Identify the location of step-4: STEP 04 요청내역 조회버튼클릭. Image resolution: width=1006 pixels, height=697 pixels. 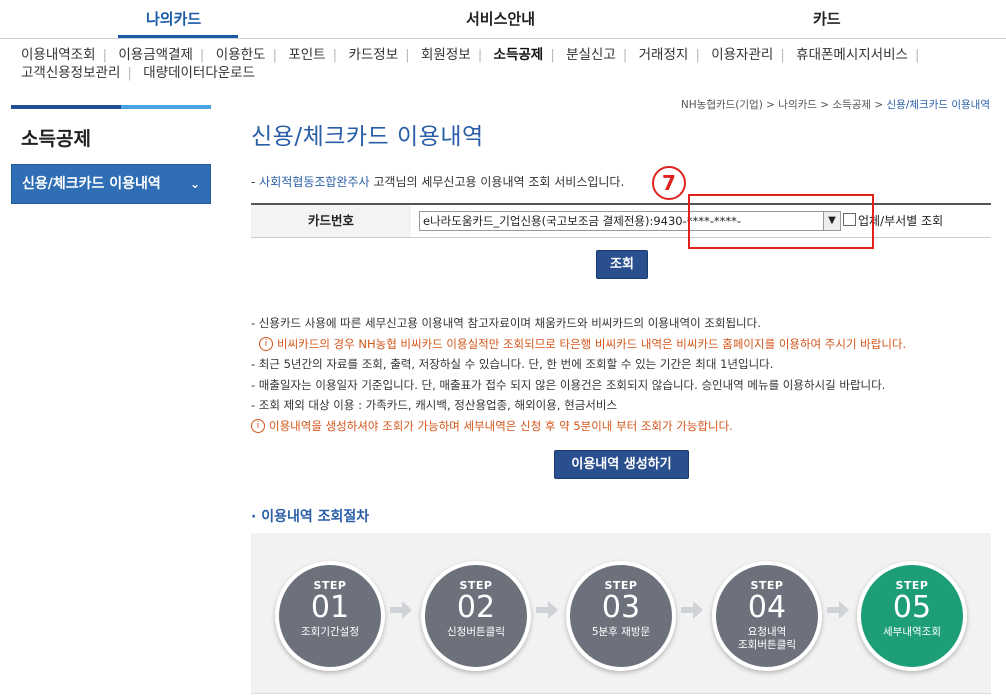
(767, 616).